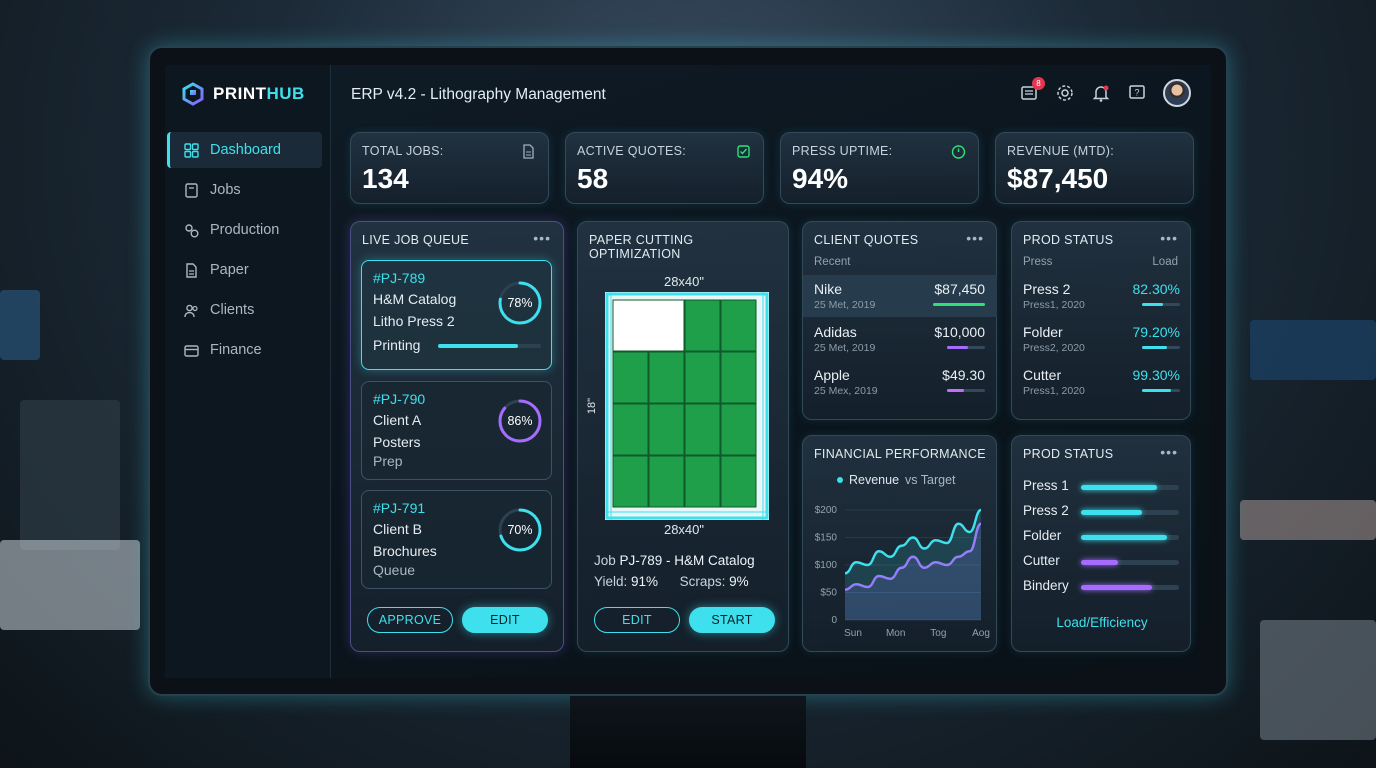  What do you see at coordinates (879, 168) in the screenshot?
I see `kpi-card: PRESS UPTIME: 94%` at bounding box center [879, 168].